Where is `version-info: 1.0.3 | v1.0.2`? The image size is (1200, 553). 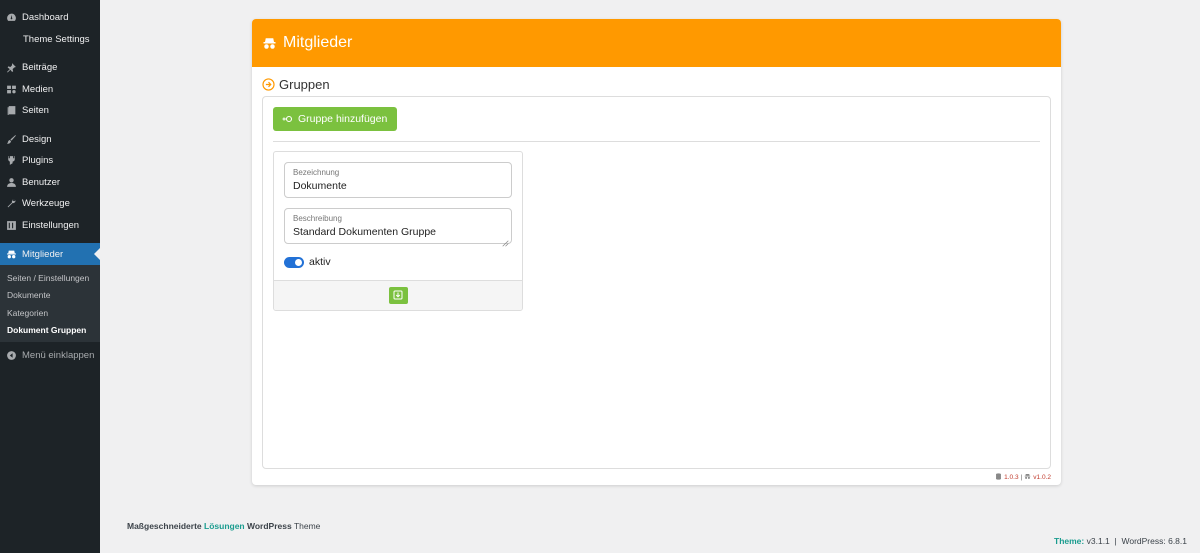 version-info: 1.0.3 | v1.0.2 is located at coordinates (1023, 477).